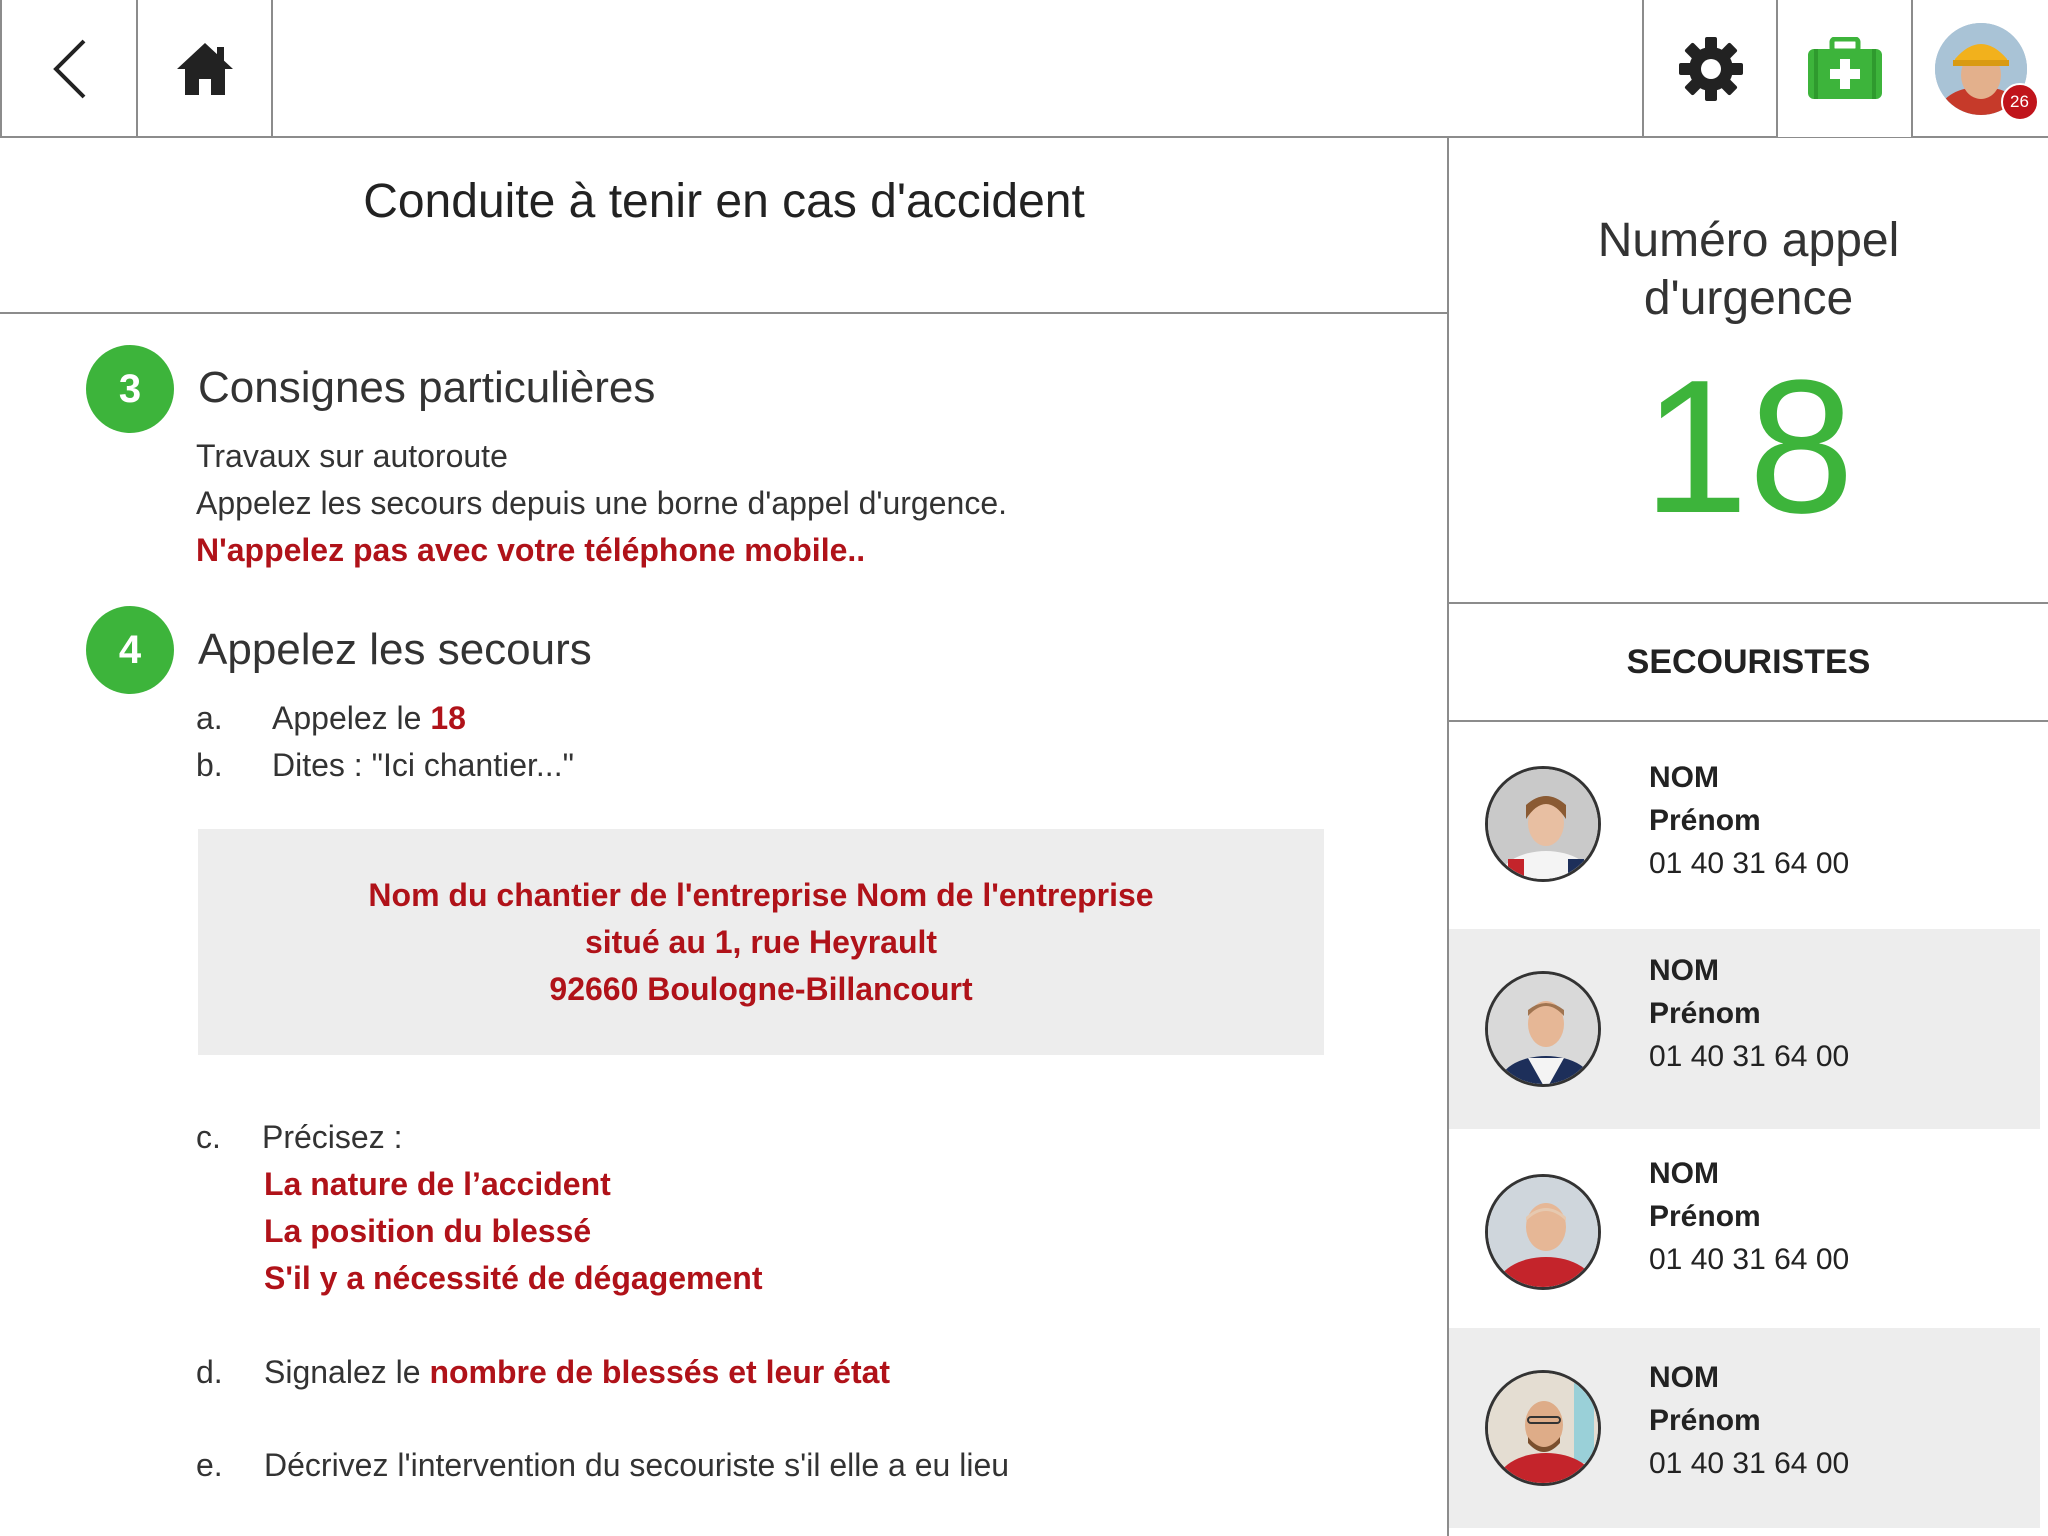  I want to click on profile-button: 26, so click(1979, 68).